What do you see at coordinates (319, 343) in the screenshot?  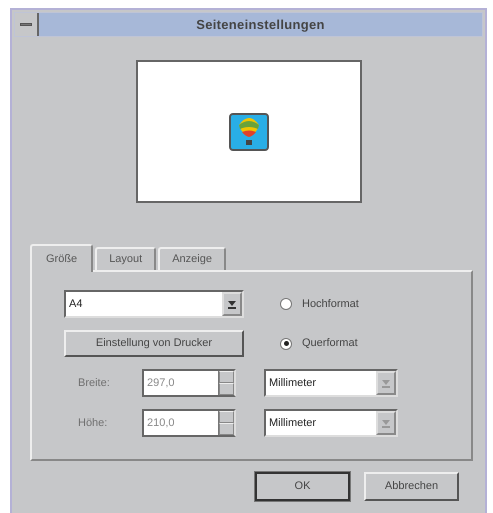 I see `radio-option: Querformat` at bounding box center [319, 343].